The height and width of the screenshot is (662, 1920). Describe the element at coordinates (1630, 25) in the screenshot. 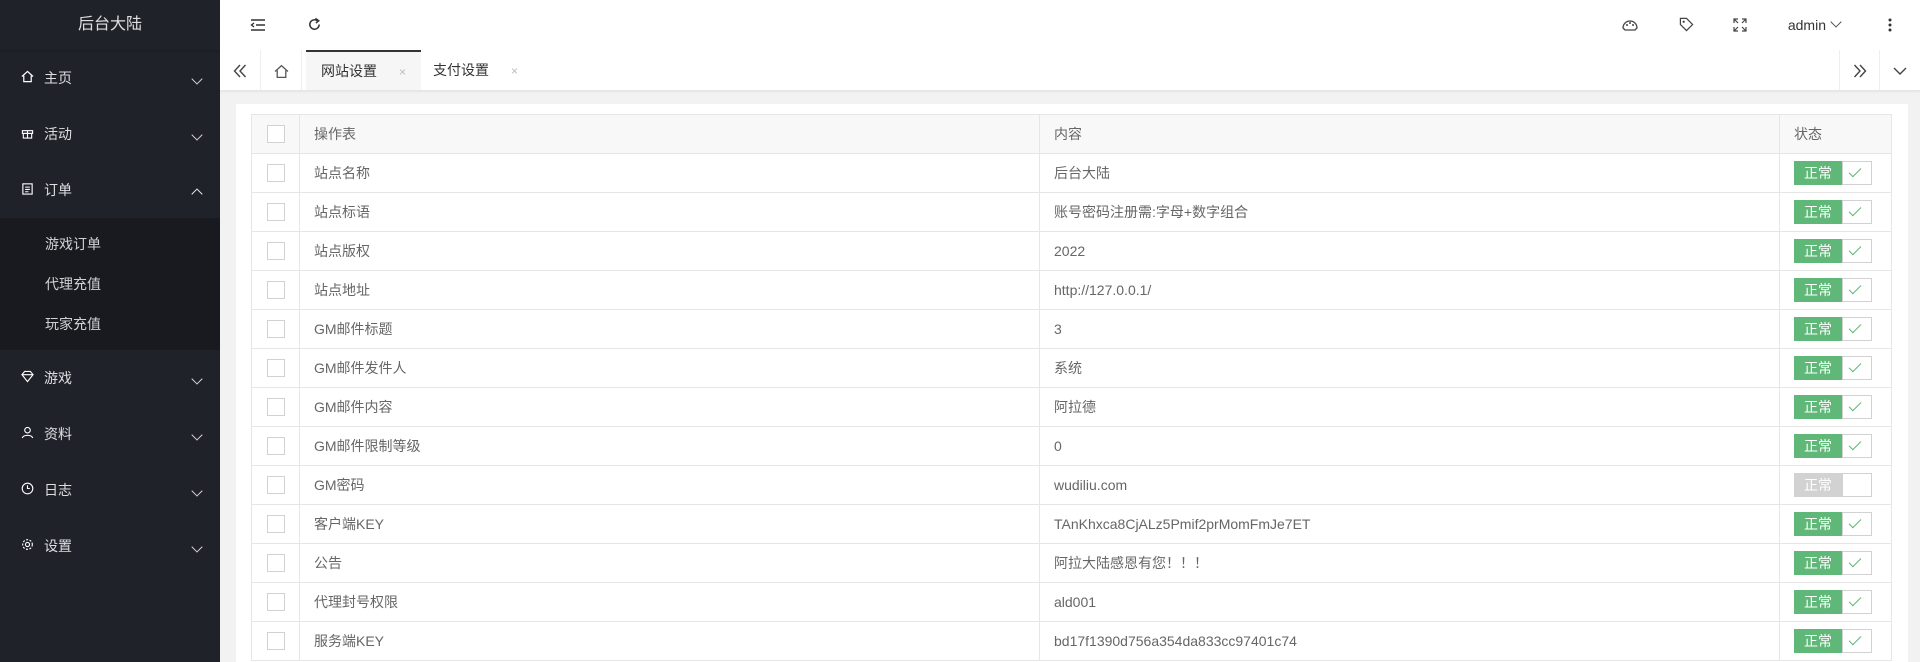

I see `theme-icon` at that location.